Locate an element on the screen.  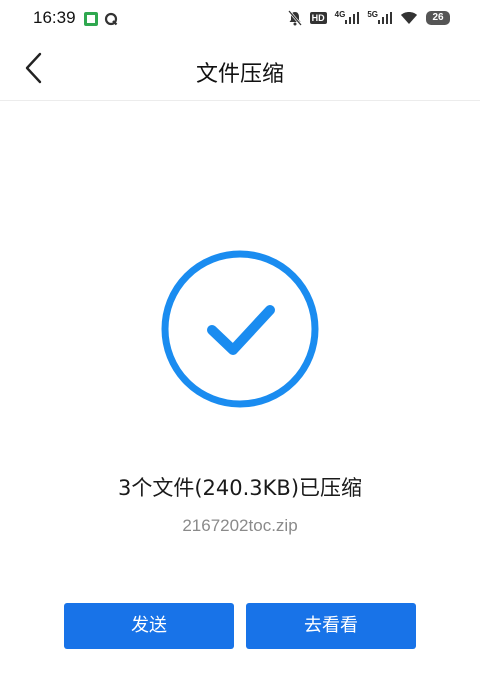
mute-icon is located at coordinates (294, 18).